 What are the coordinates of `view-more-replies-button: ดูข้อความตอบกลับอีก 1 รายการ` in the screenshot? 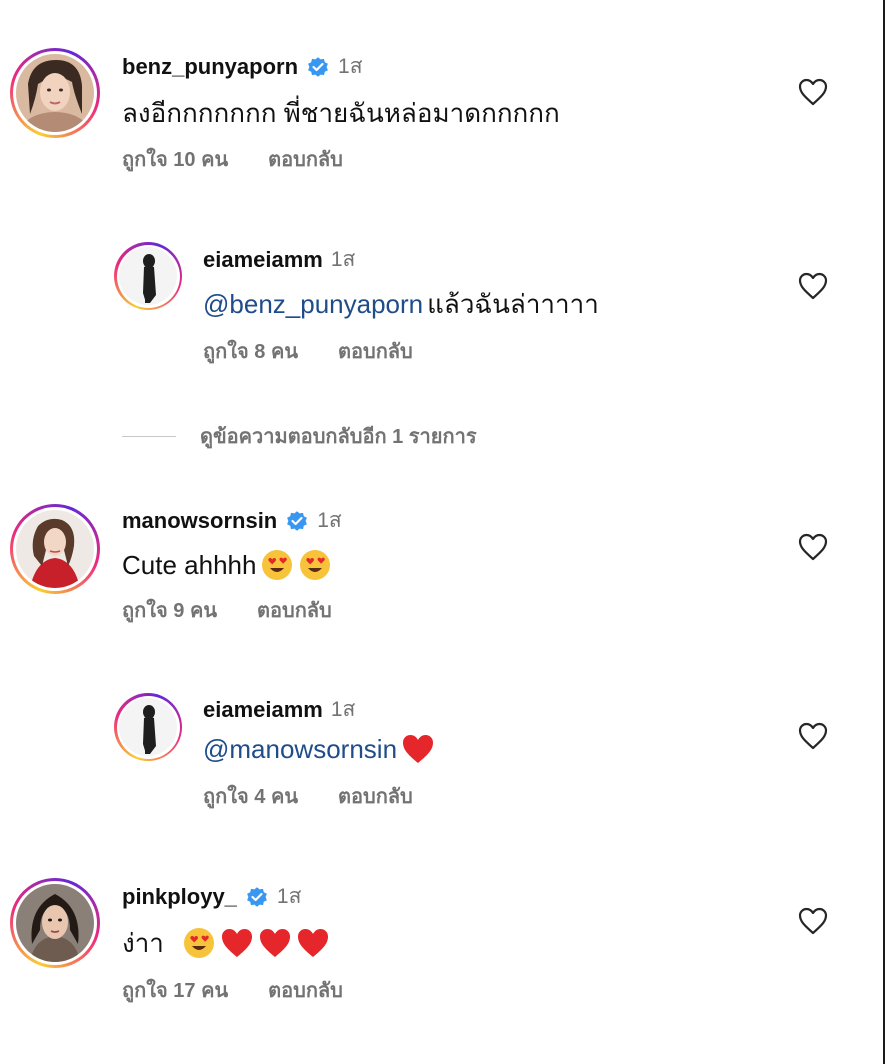 It's located at (299, 436).